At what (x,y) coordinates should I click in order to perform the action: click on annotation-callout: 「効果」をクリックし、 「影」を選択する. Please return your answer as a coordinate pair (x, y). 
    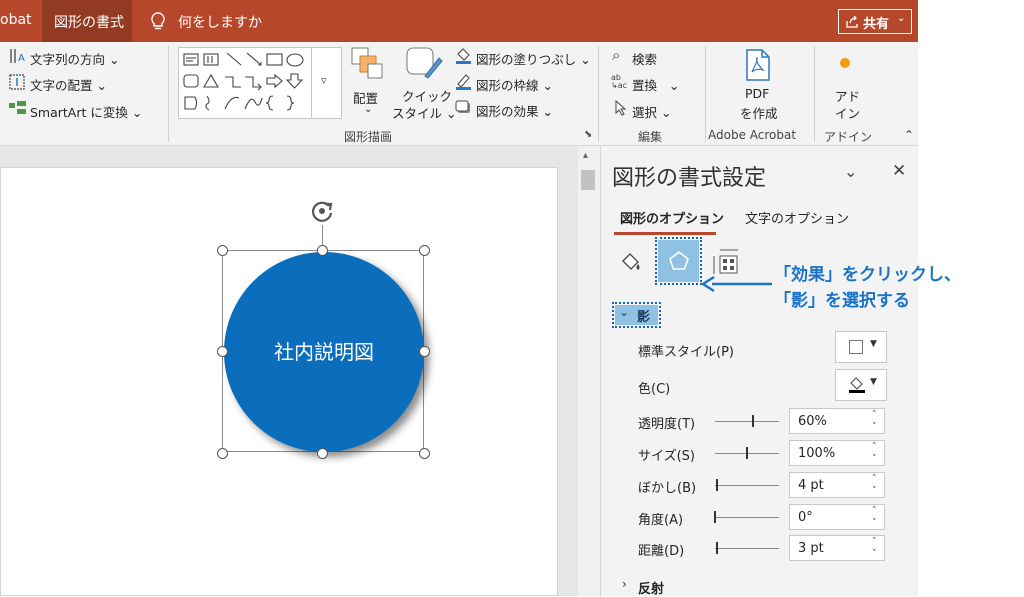
    Looking at the image, I should click on (867, 288).